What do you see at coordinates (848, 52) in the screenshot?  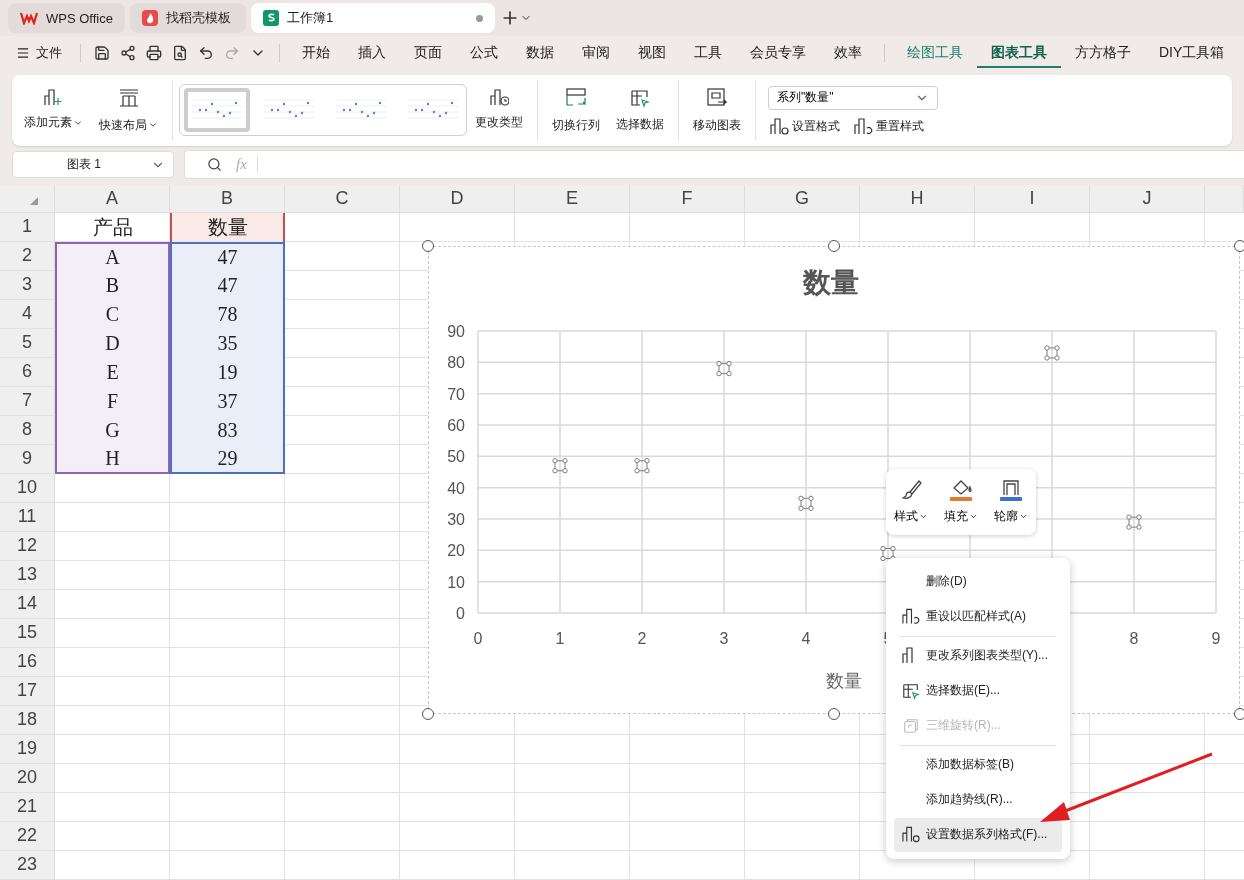 I see `ribbon-tab: 效率` at bounding box center [848, 52].